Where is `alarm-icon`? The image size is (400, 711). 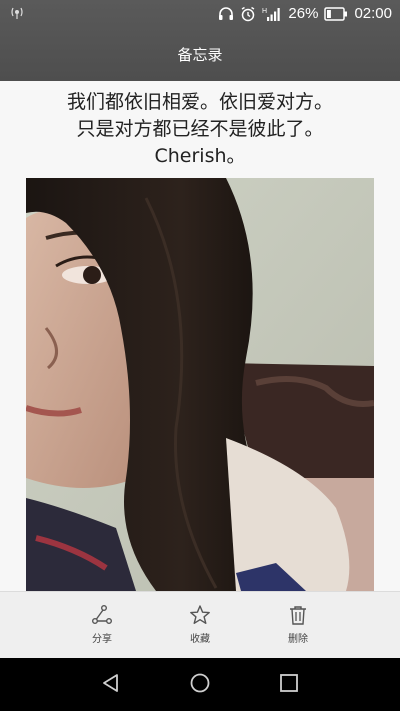 alarm-icon is located at coordinates (248, 14).